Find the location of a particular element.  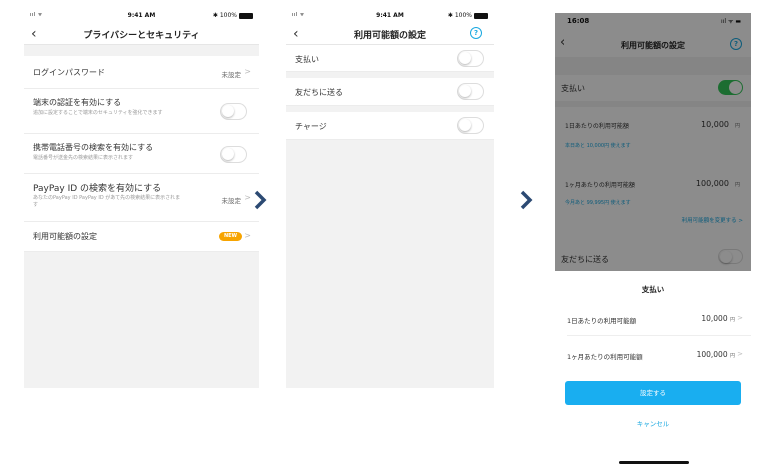

login-password-row: ログインパスワード 未設定 > is located at coordinates (141, 72).